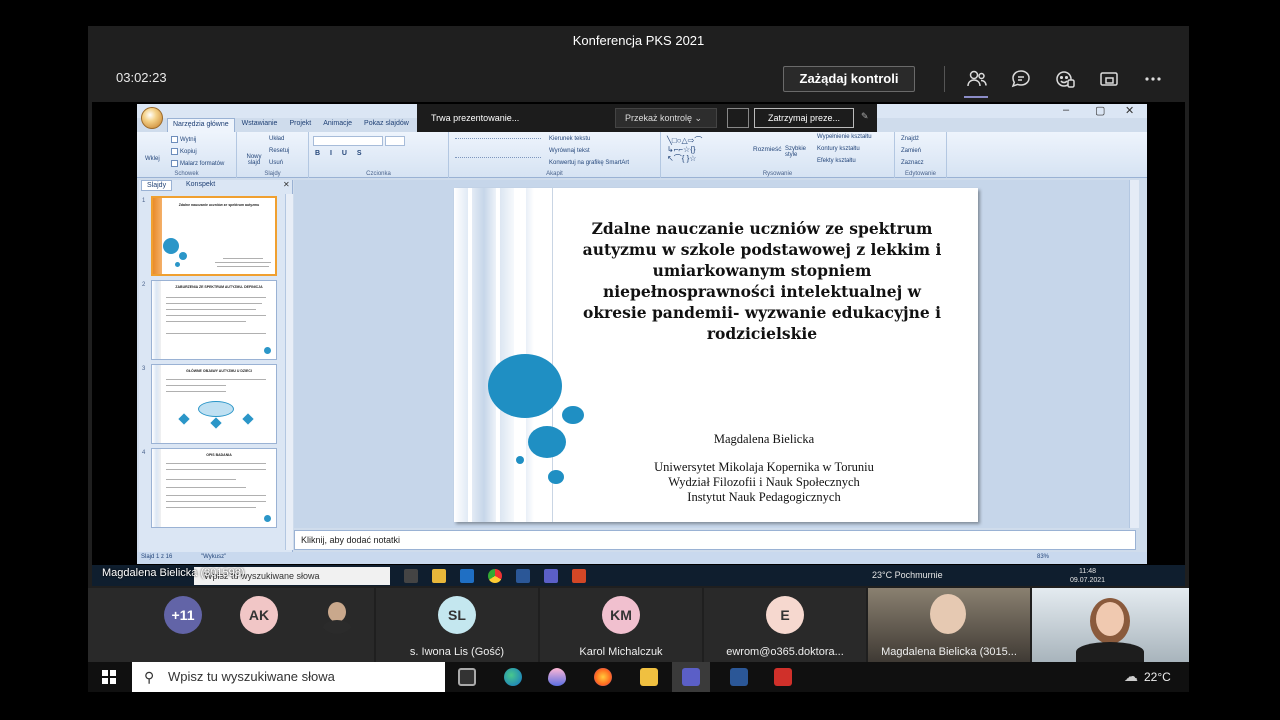 The image size is (1280, 720). I want to click on give-control-dropdown: Przekaż kontrolę ⌄, so click(666, 118).